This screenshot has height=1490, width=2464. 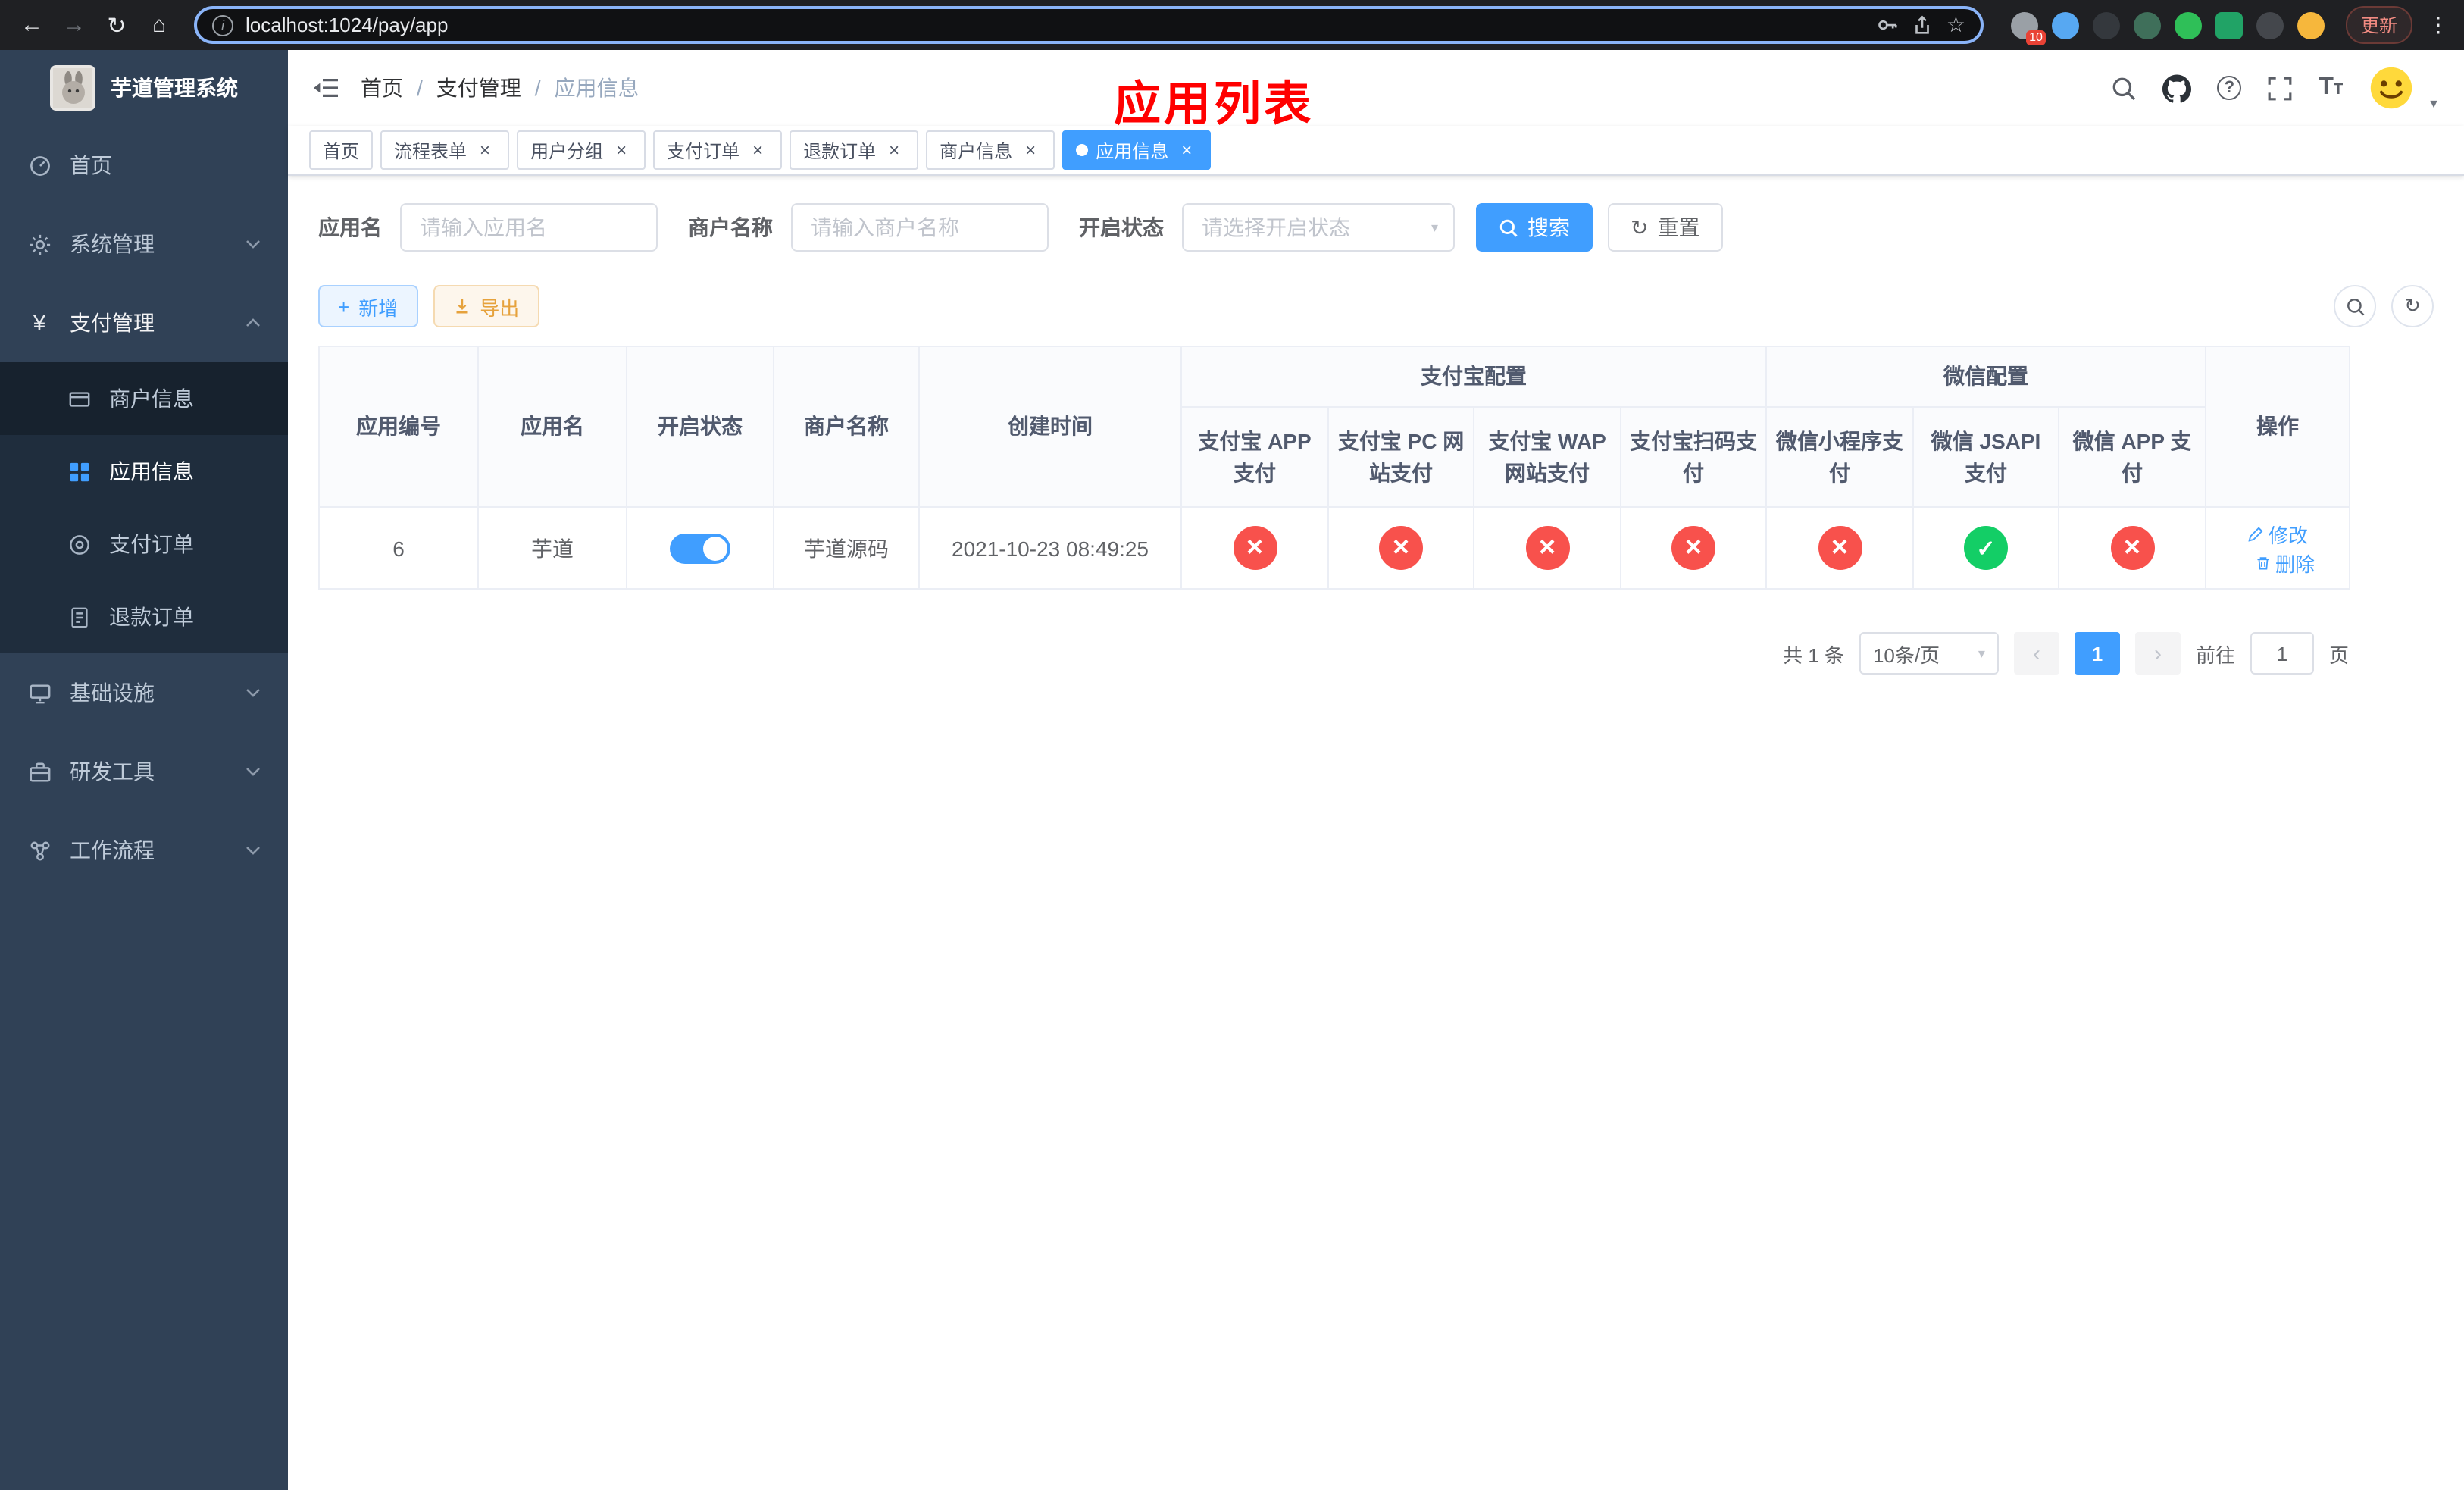 I want to click on col-header-created: 创建时间, so click(x=1050, y=427).